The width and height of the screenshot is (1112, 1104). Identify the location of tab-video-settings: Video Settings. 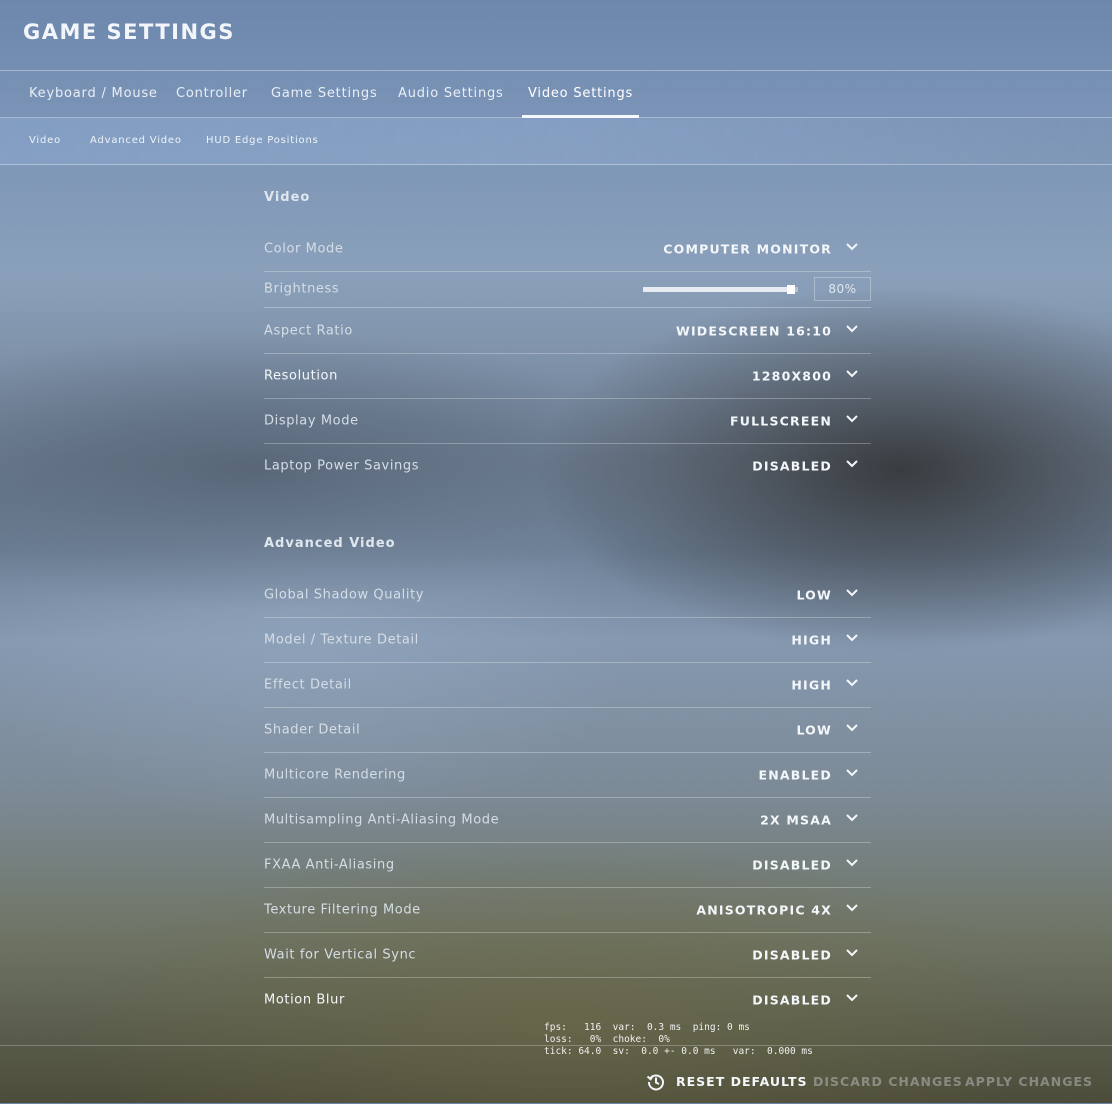
(581, 94).